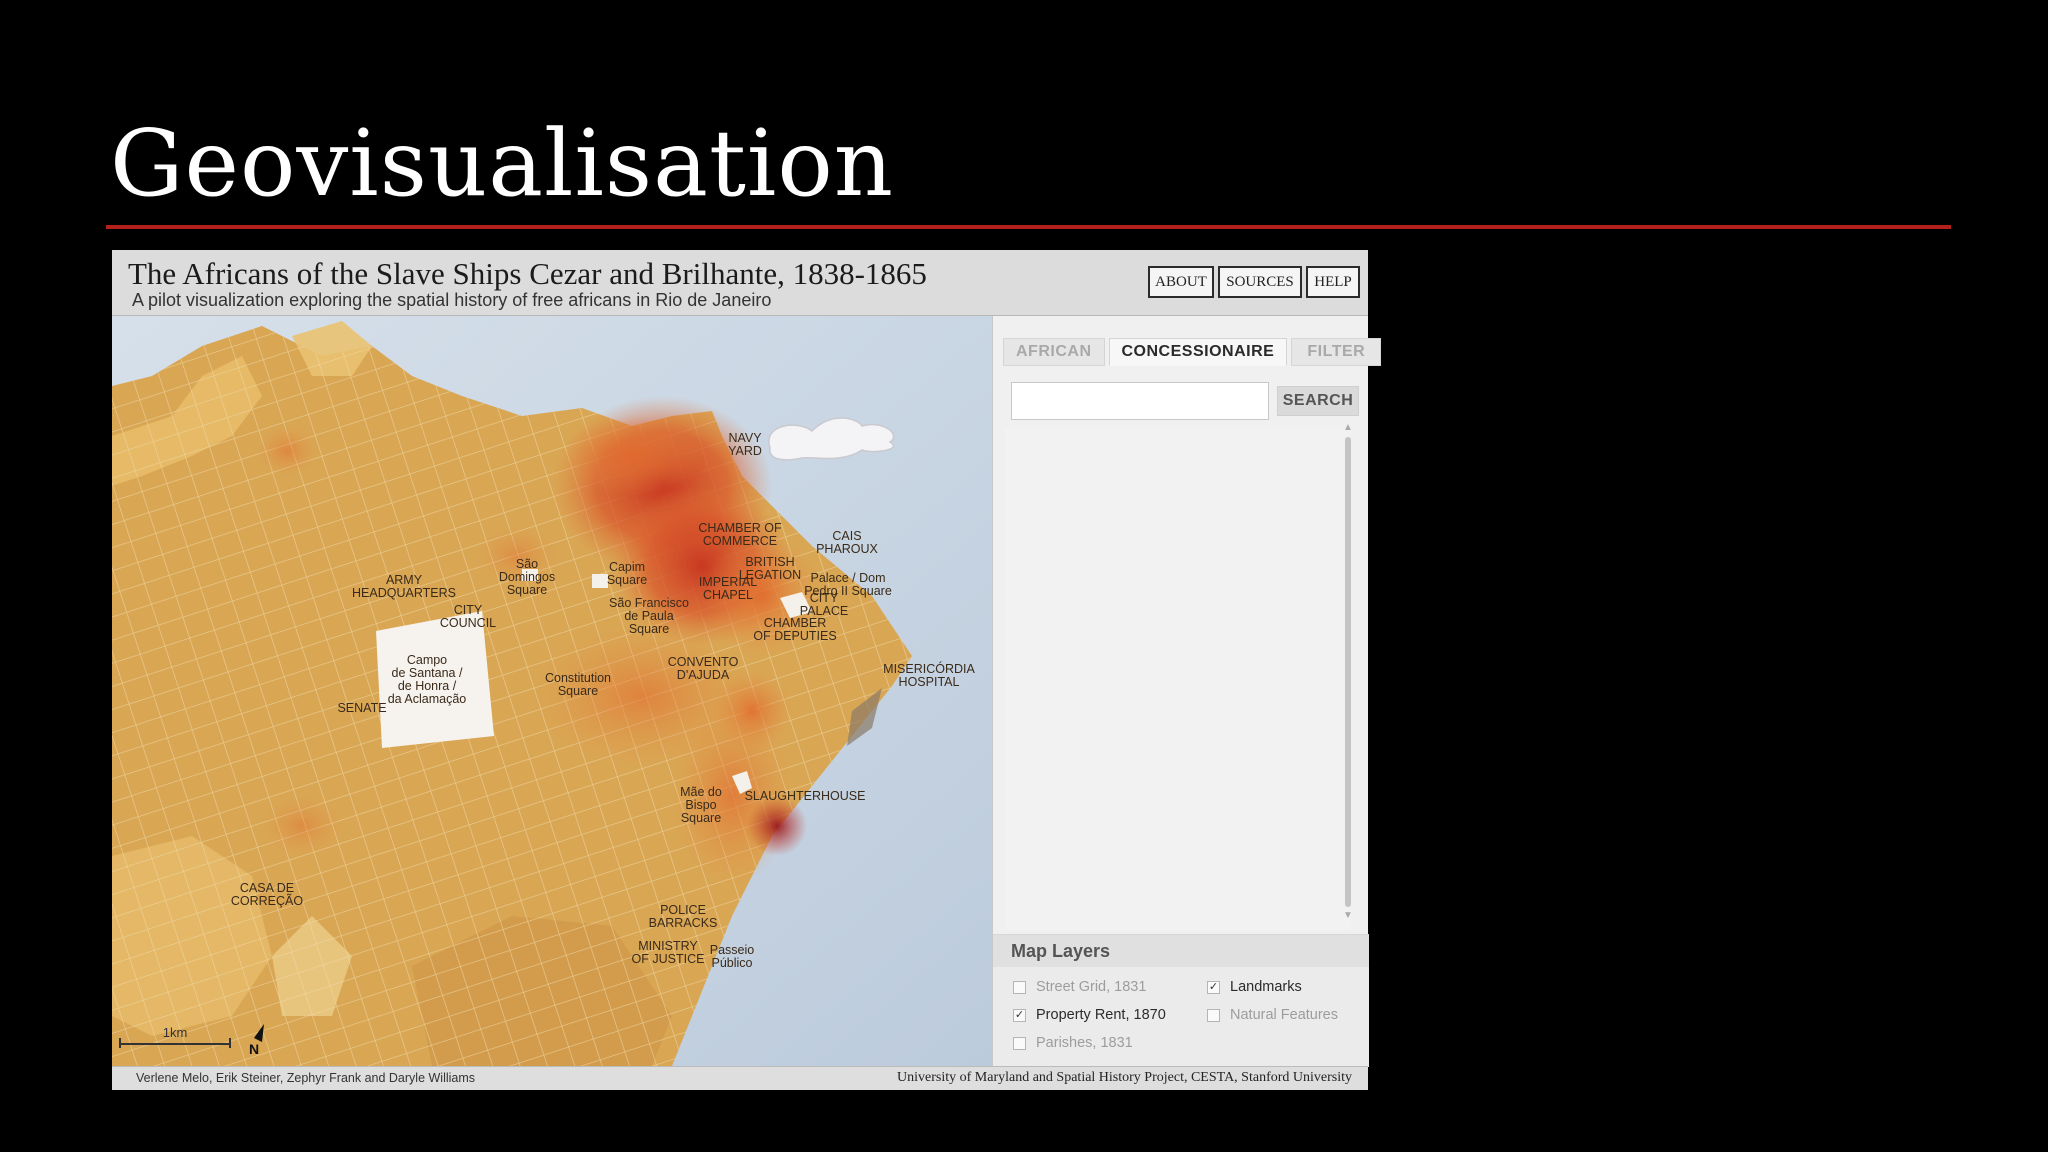 Image resolution: width=2048 pixels, height=1152 pixels. I want to click on layer-property-rent: ✓ Property Rent, 1870, so click(1089, 1015).